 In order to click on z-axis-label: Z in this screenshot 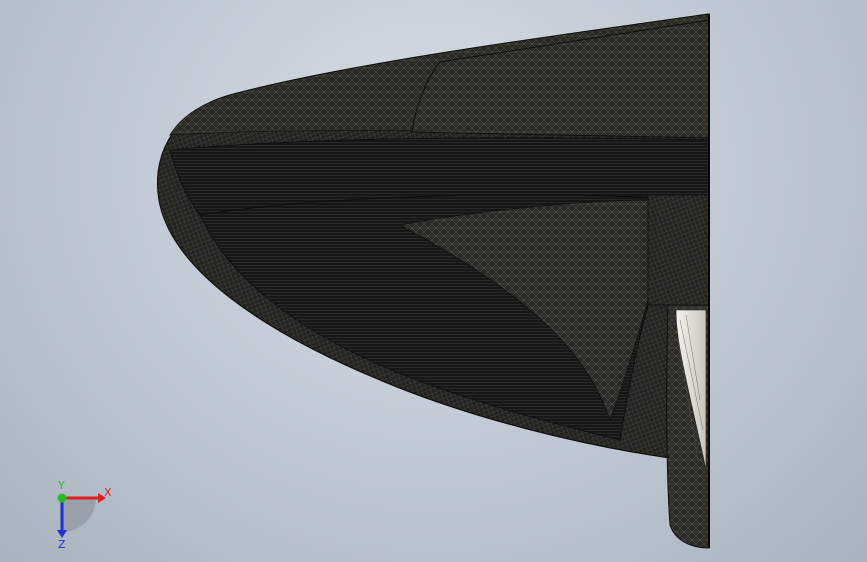, I will do `click(62, 544)`.